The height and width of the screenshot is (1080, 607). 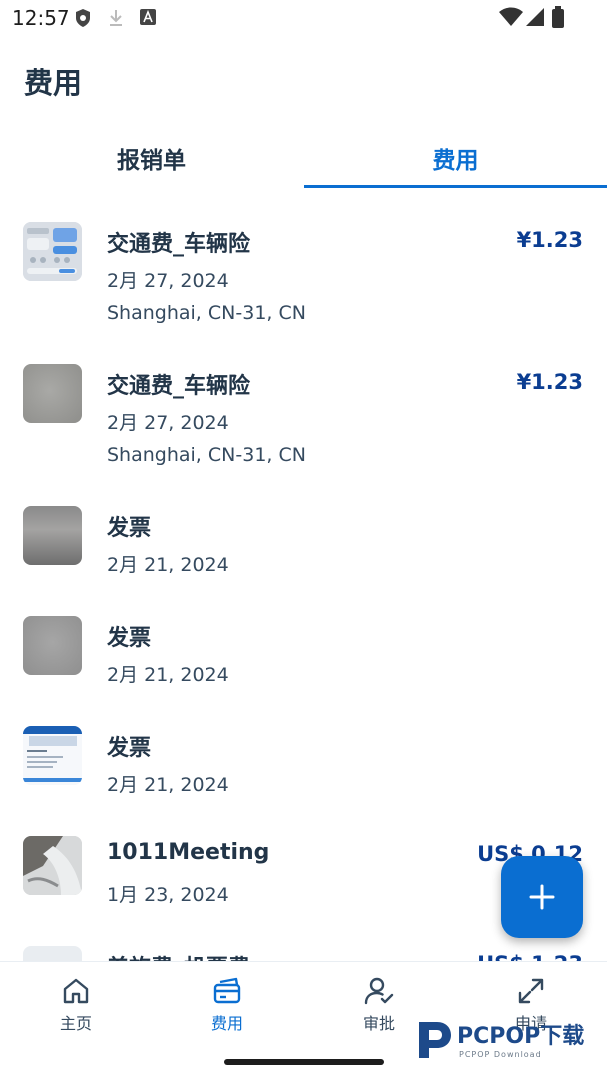 What do you see at coordinates (455, 186) in the screenshot?
I see `tab-selected-indicator` at bounding box center [455, 186].